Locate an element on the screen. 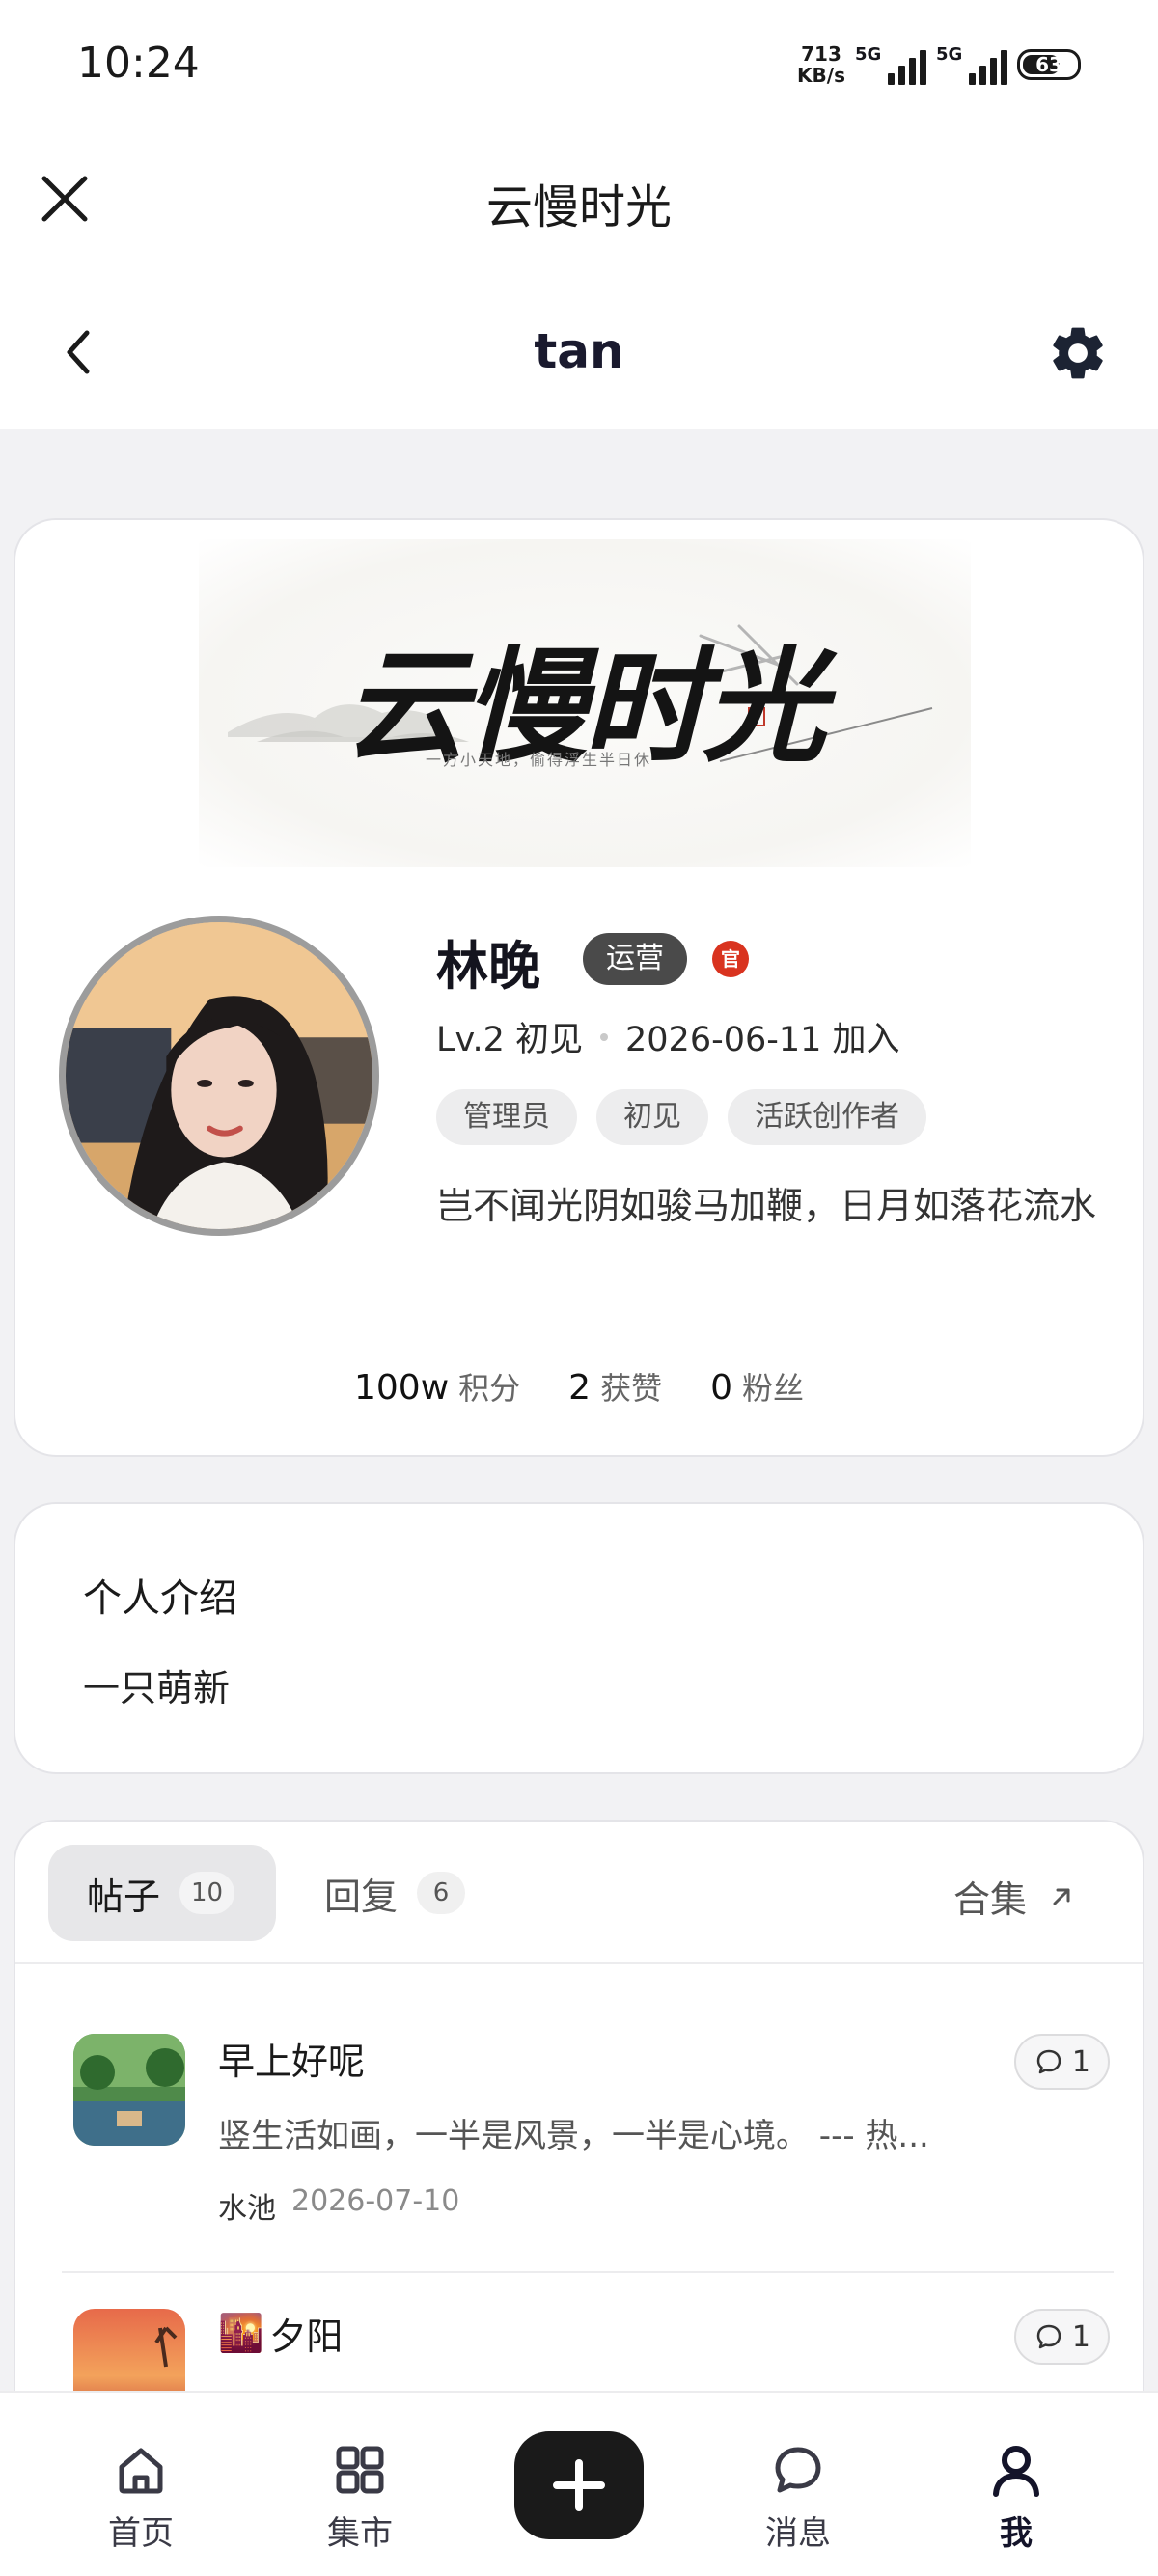  plus-icon is located at coordinates (579, 2485).